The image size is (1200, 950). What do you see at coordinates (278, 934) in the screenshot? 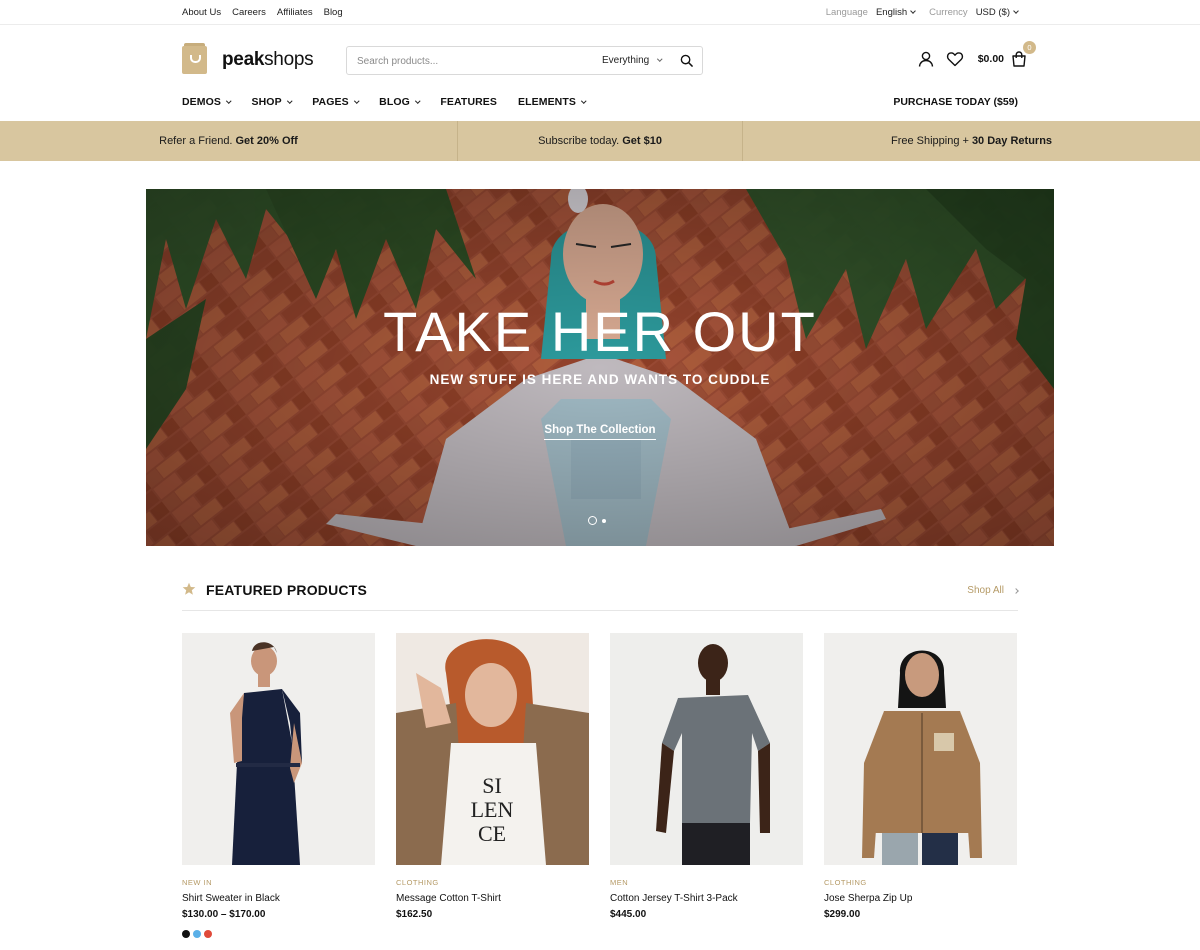
I see `color-swatches` at bounding box center [278, 934].